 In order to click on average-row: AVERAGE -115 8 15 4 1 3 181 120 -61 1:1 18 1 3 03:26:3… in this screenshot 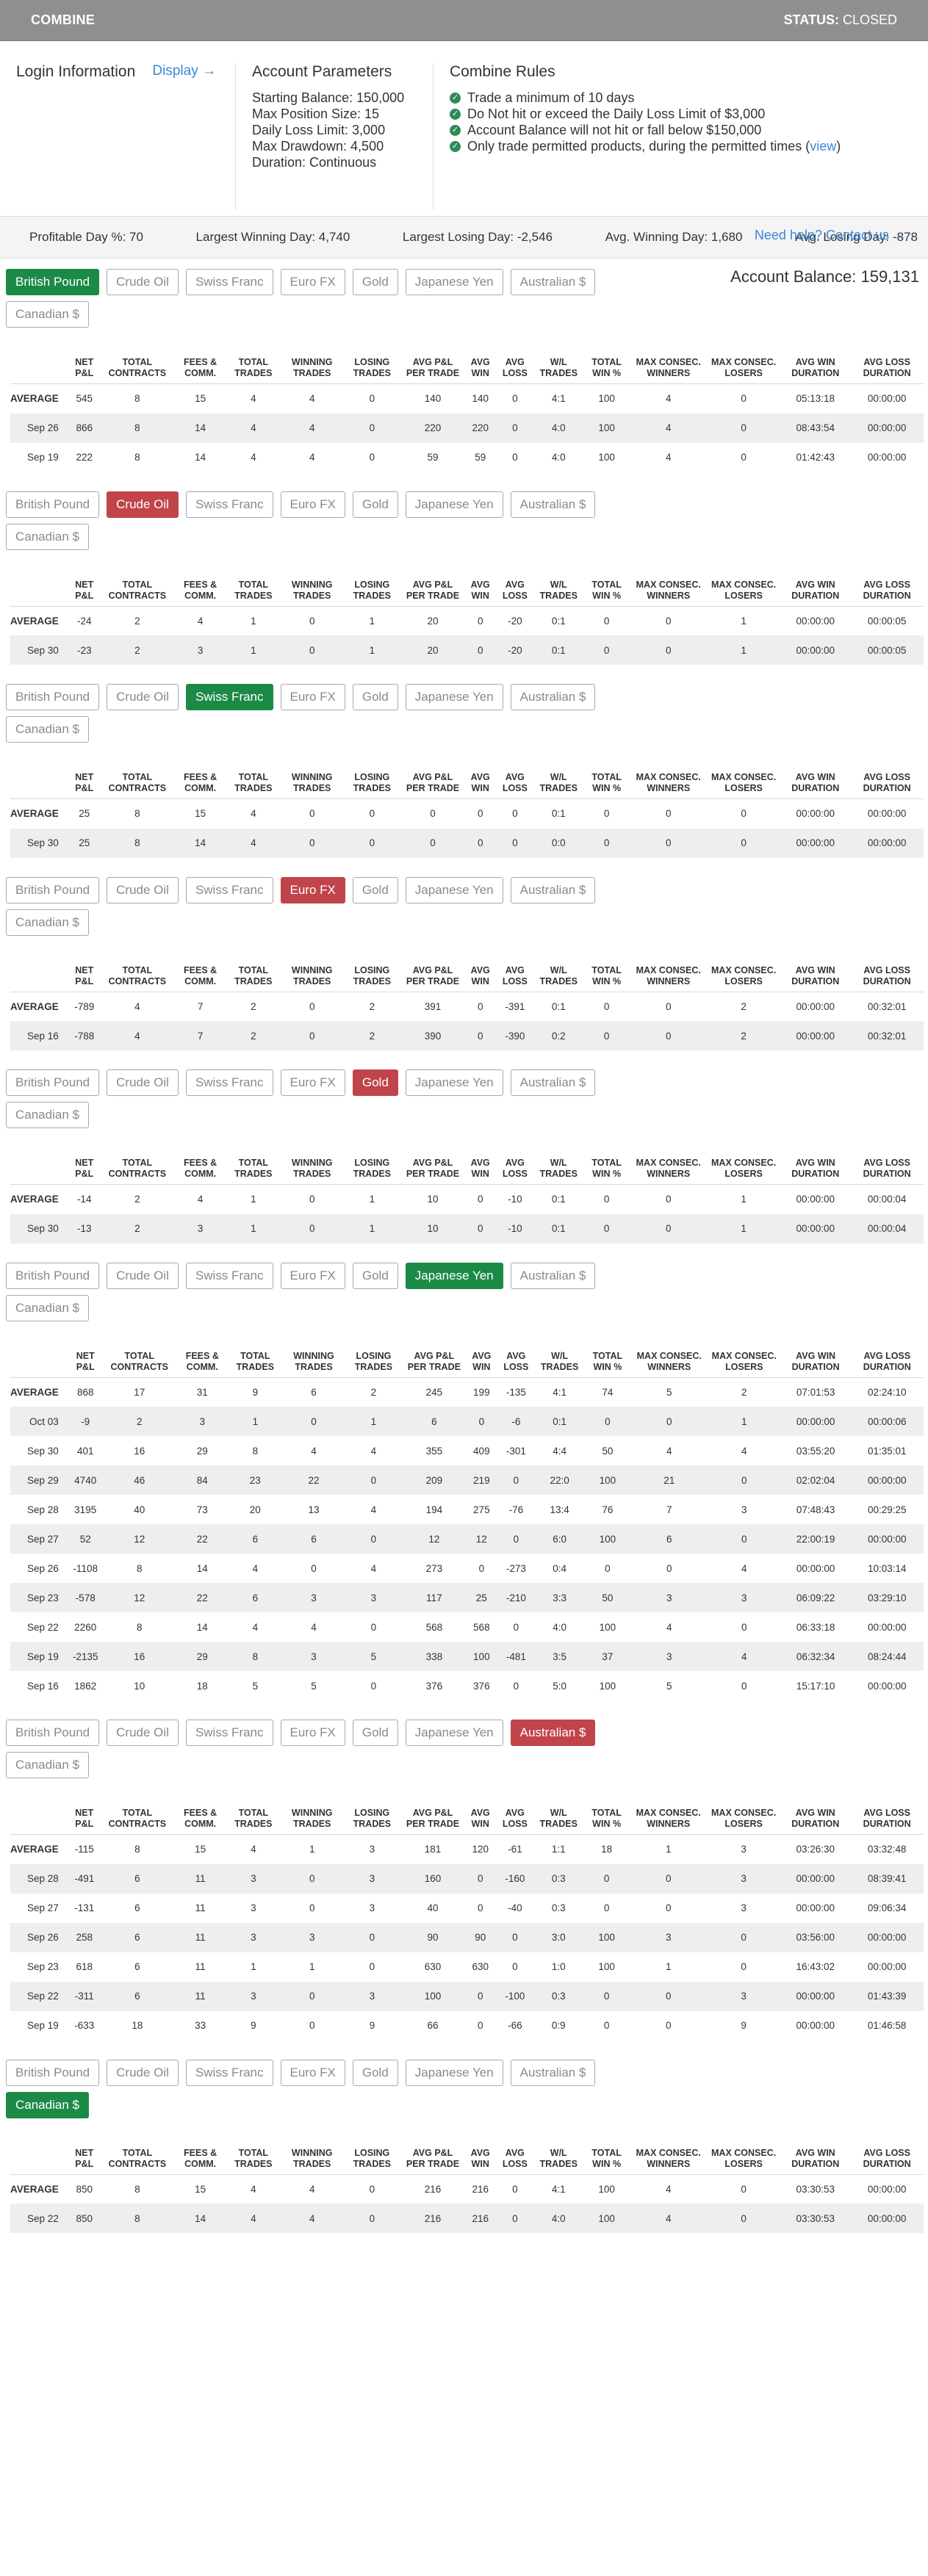, I will do `click(467, 1849)`.